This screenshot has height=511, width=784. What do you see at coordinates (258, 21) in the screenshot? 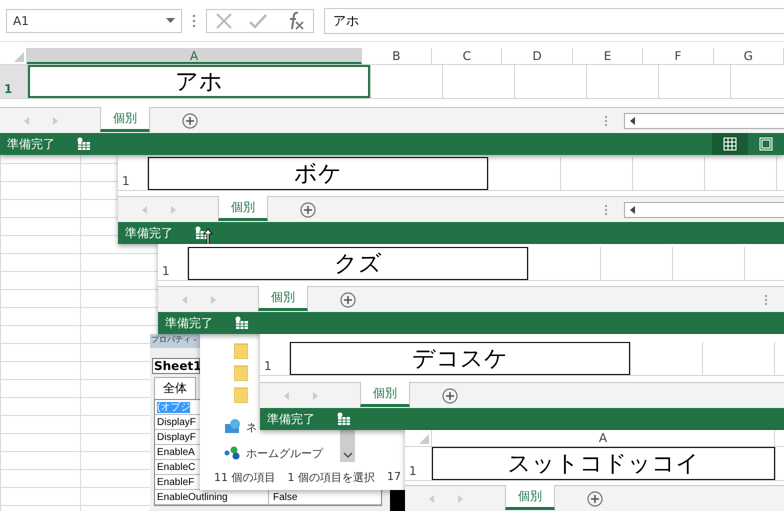
I see `checkmark-icon` at bounding box center [258, 21].